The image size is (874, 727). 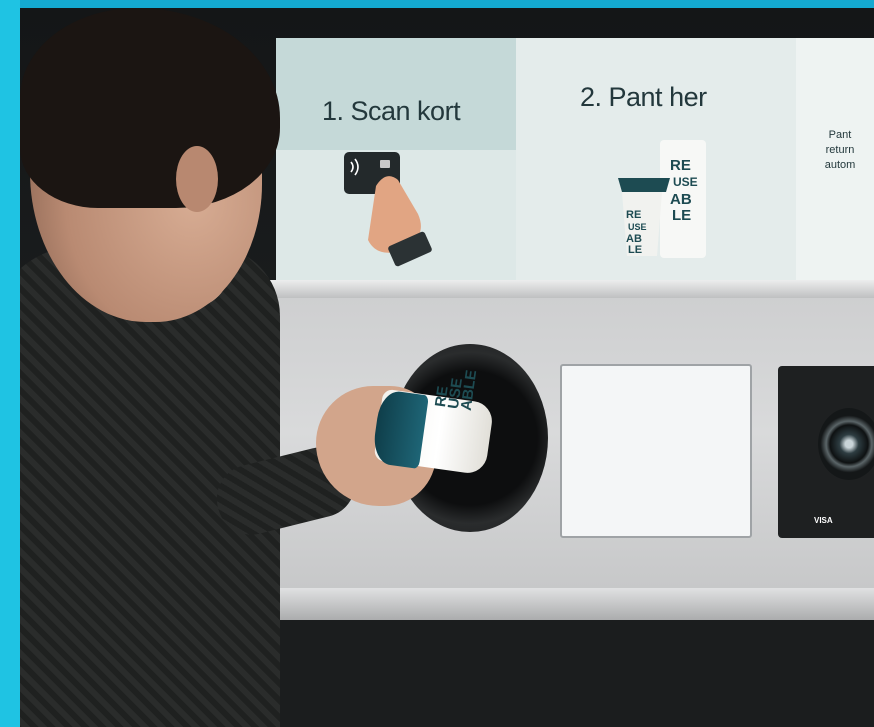 I want to click on cups-illustration: RE USE AB LE RE USE AB LE, so click(x=662, y=199).